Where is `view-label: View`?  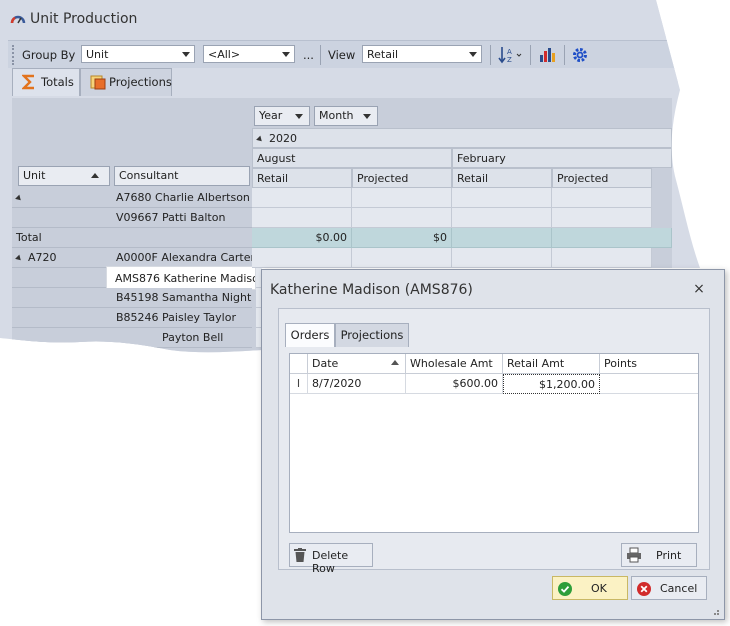
view-label: View is located at coordinates (342, 55).